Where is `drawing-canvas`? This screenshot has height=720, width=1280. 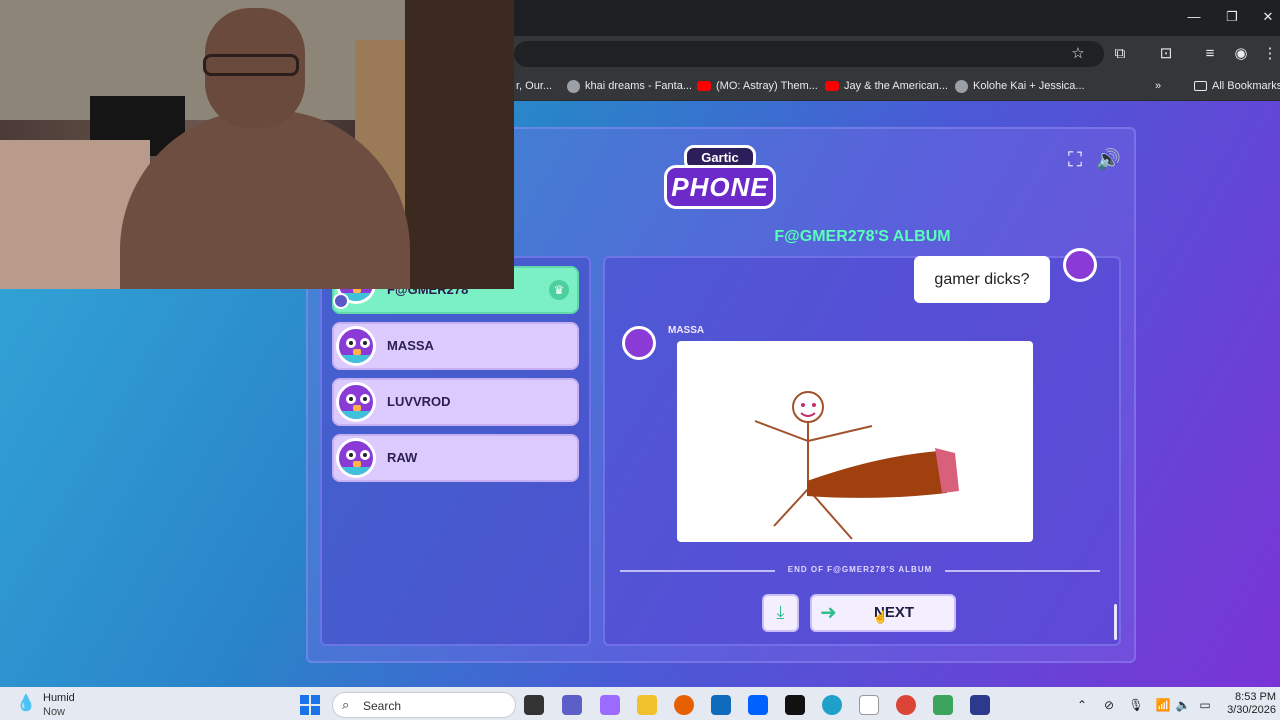 drawing-canvas is located at coordinates (855, 441).